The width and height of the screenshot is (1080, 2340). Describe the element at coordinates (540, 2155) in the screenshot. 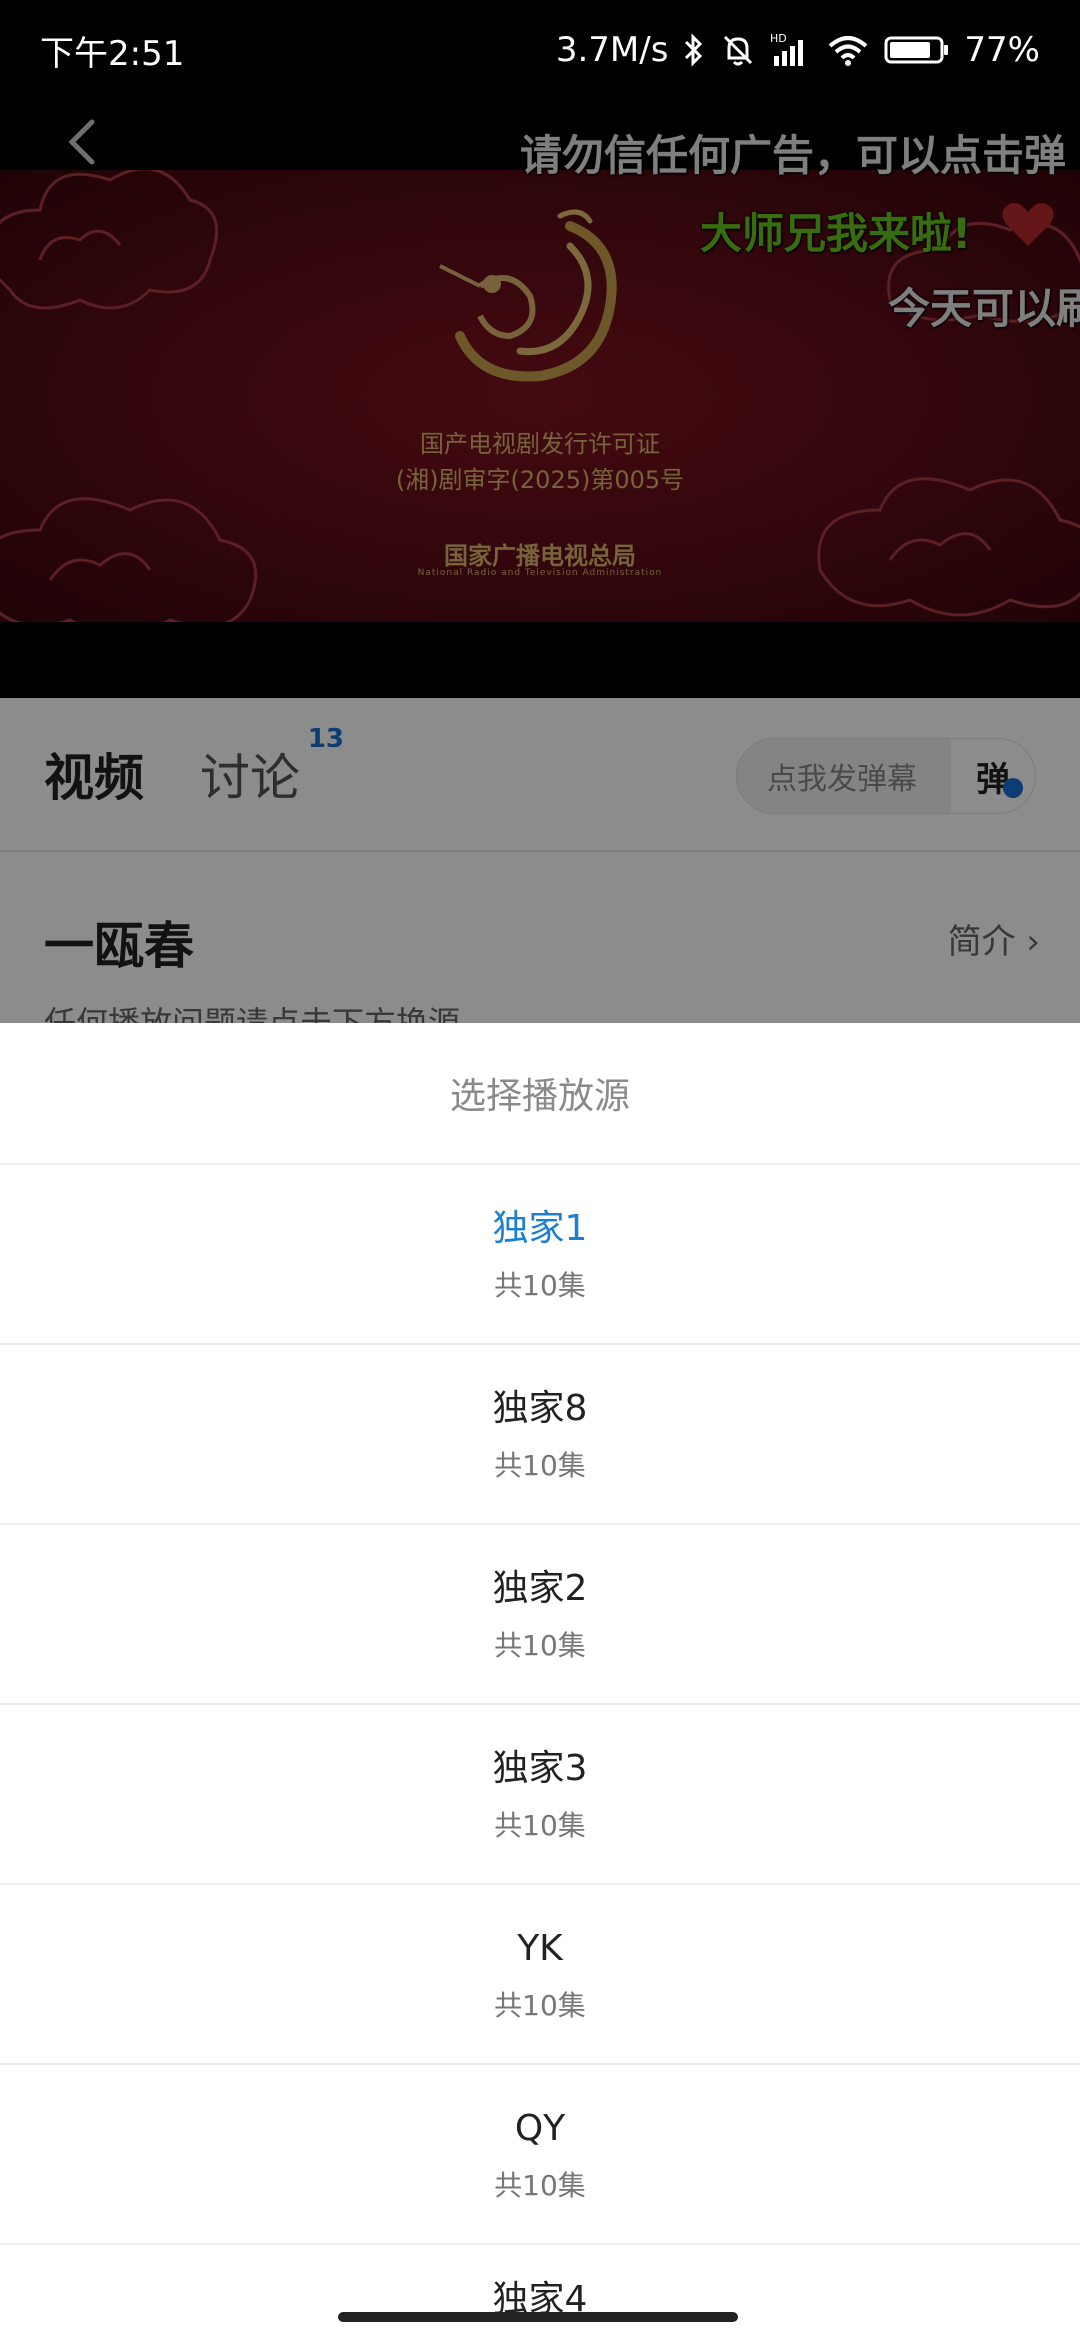

I see `source-item: QY 共10集` at that location.